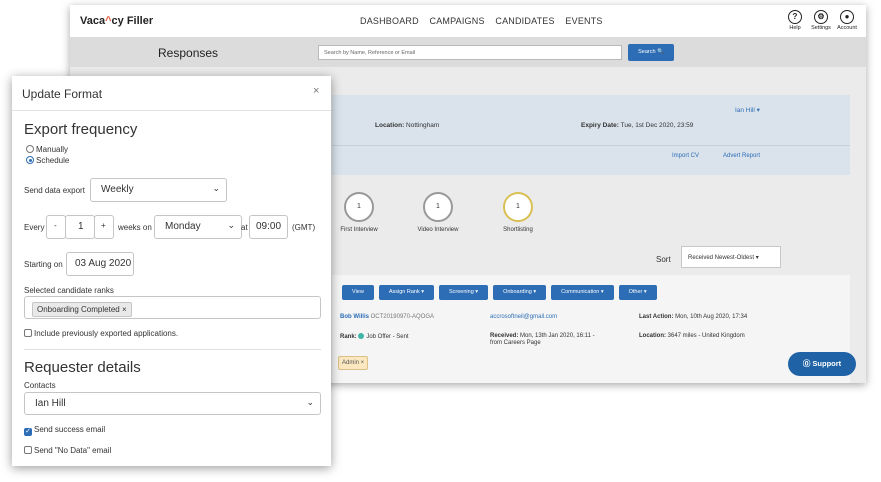 This screenshot has height=482, width=881. Describe the element at coordinates (93, 21) in the screenshot. I see `logo-text-start: Vaca` at that location.